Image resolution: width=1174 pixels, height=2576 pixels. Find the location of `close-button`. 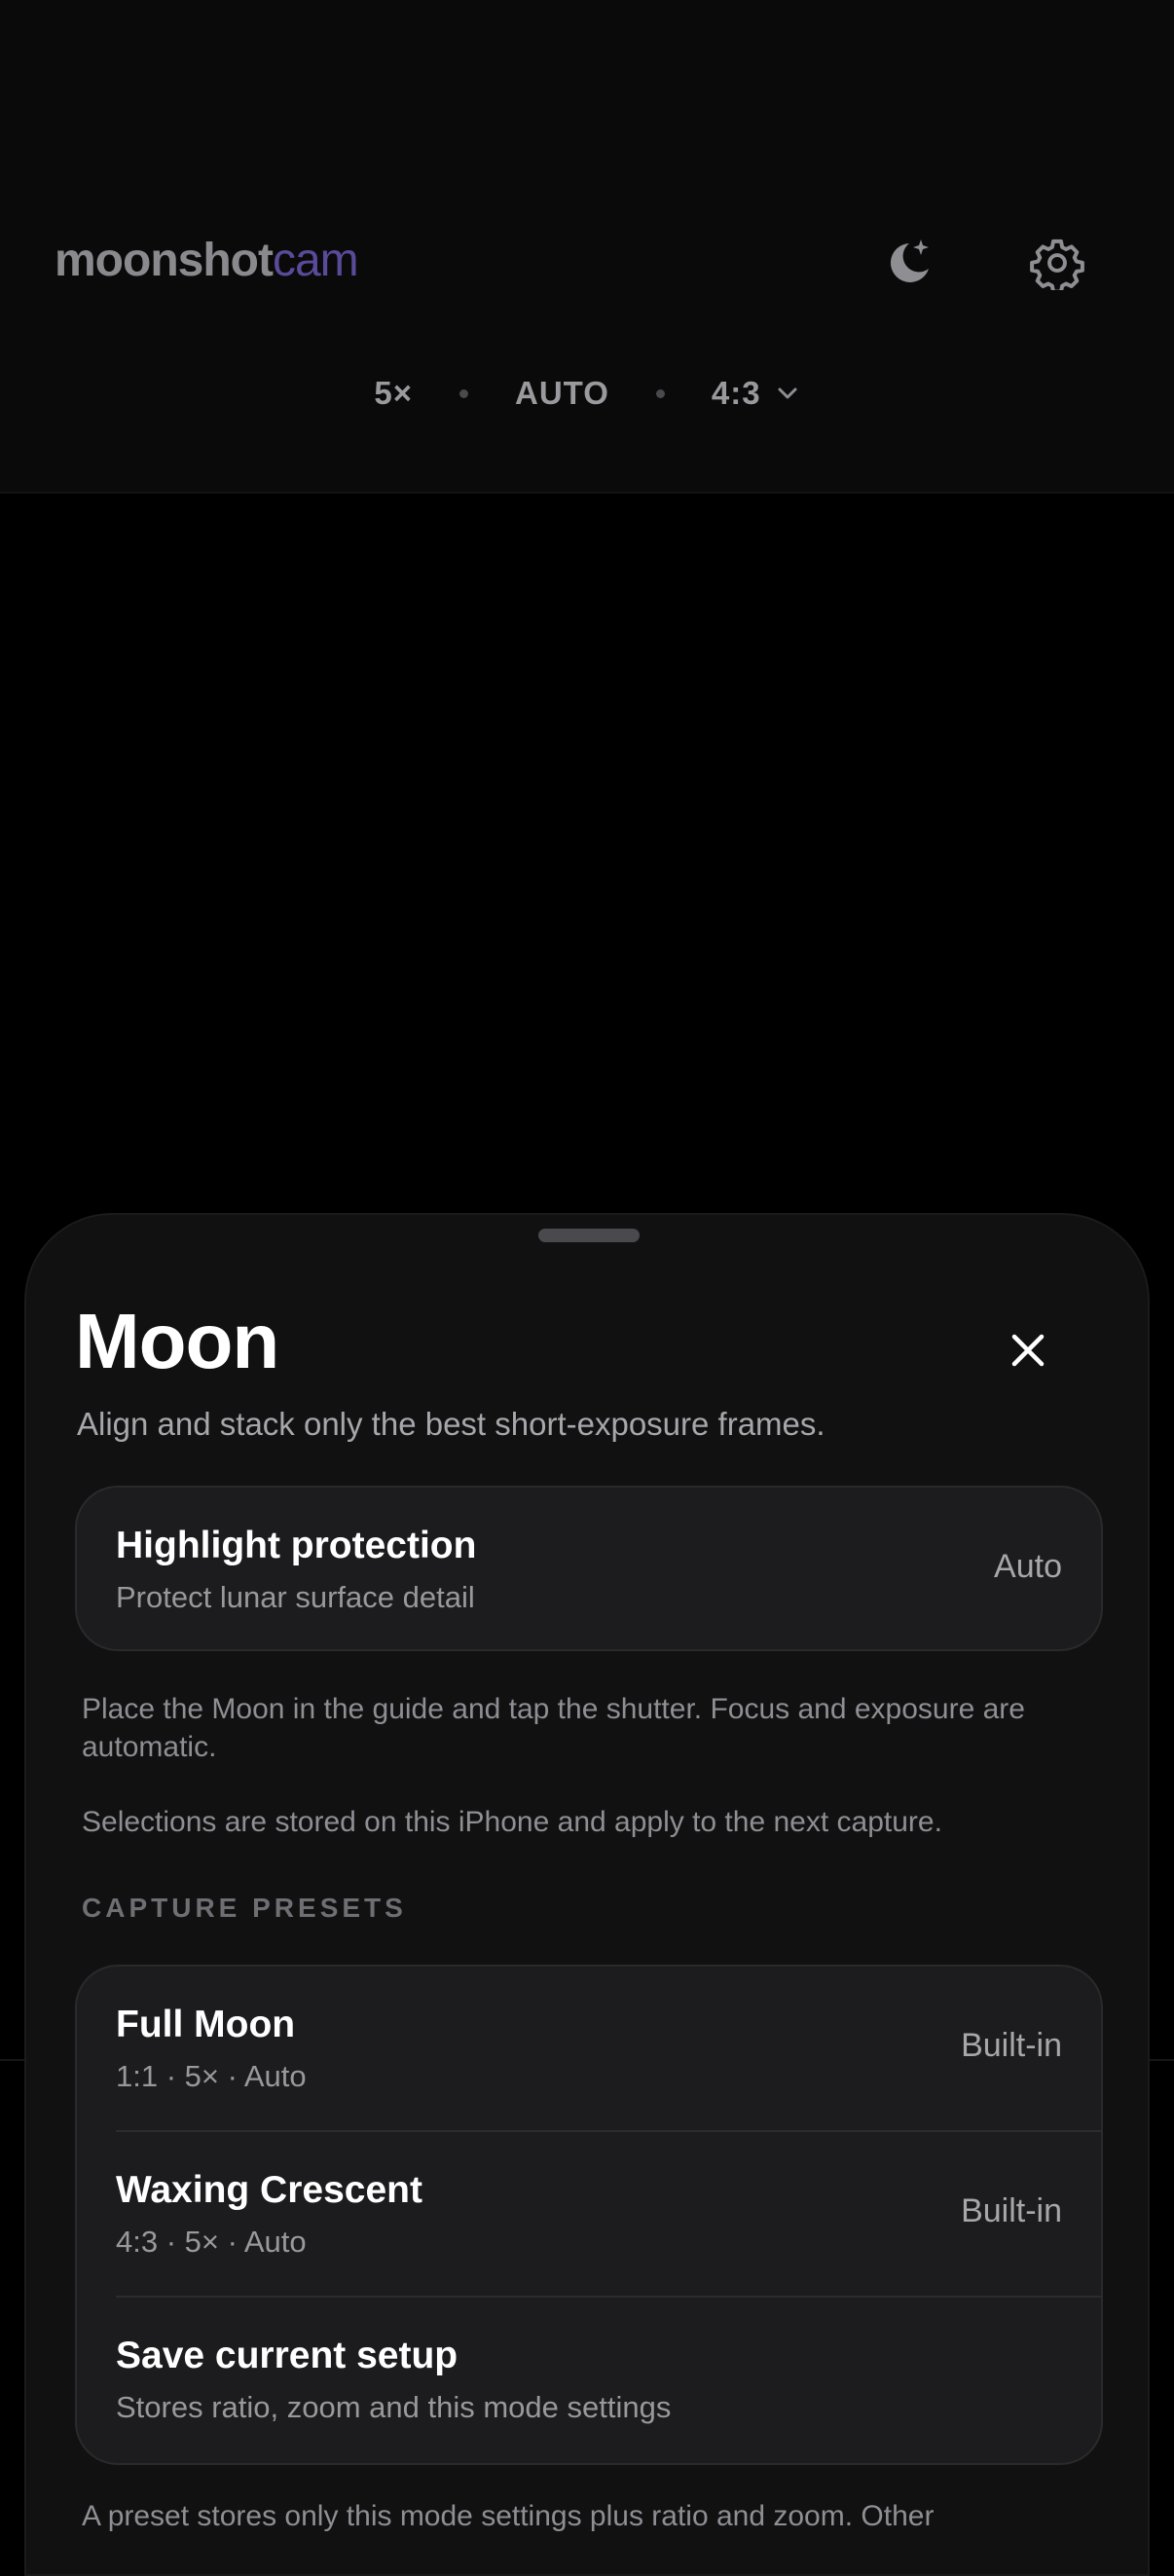

close-button is located at coordinates (1028, 1350).